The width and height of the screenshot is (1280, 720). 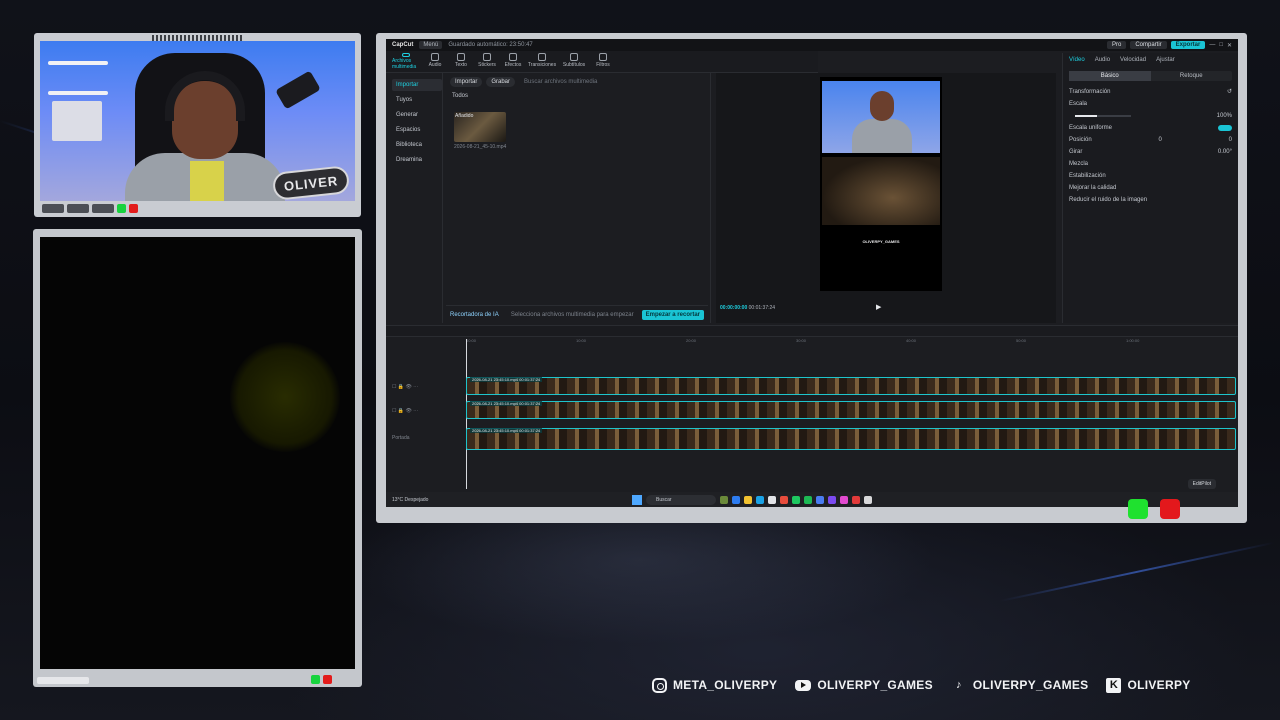 What do you see at coordinates (748, 499) in the screenshot?
I see `folder-icon` at bounding box center [748, 499].